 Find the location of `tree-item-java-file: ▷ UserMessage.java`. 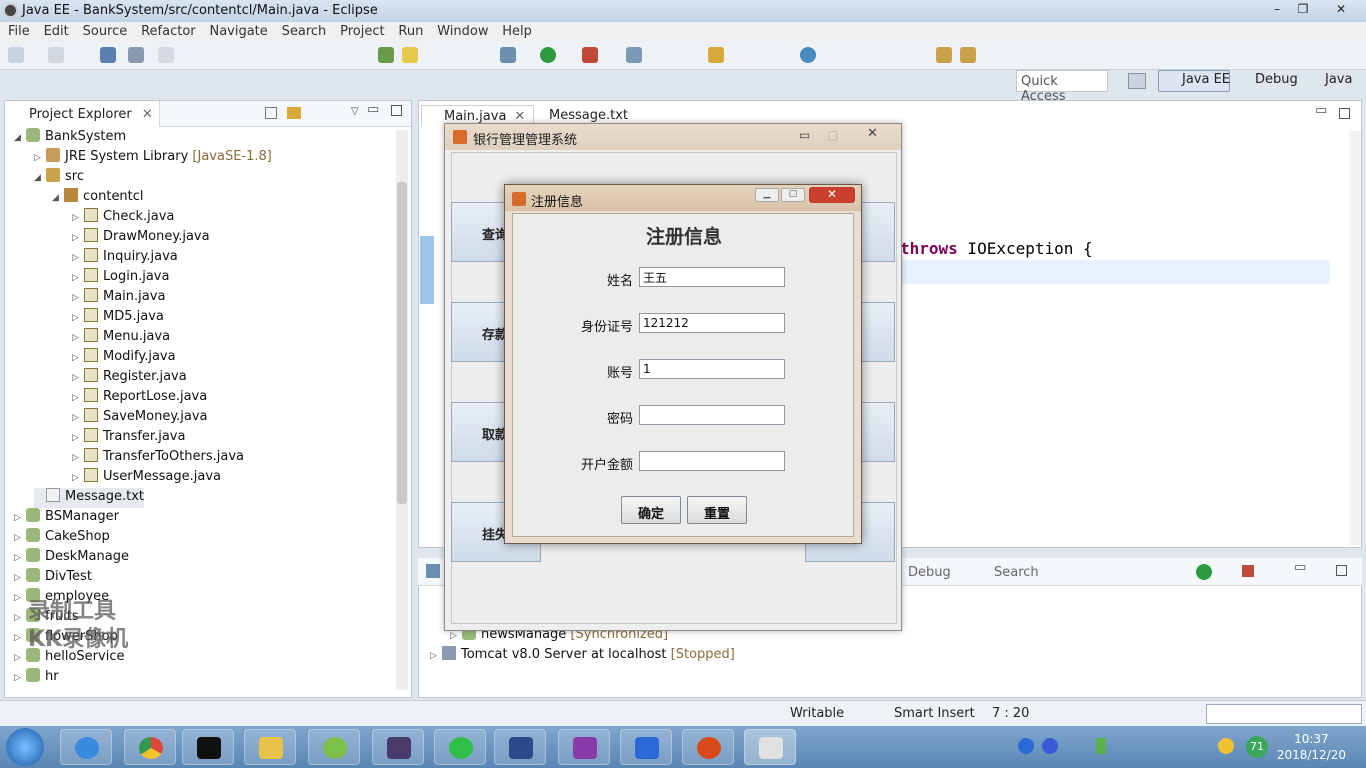

tree-item-java-file: ▷ UserMessage.java is located at coordinates (146, 478).